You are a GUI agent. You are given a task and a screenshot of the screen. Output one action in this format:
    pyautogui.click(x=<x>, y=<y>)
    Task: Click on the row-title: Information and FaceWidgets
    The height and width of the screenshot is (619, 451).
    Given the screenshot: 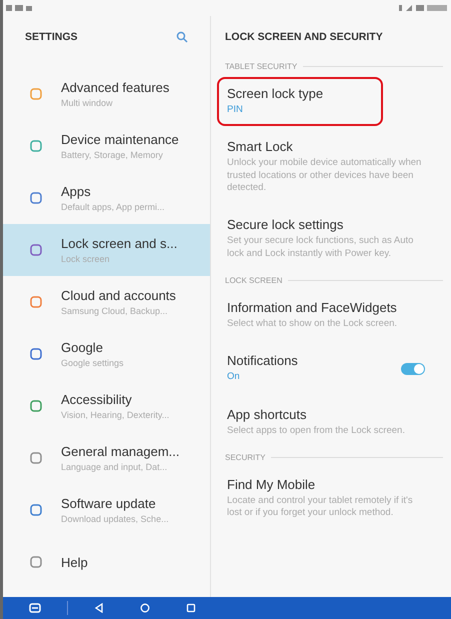 What is the action you would take?
    pyautogui.click(x=312, y=308)
    